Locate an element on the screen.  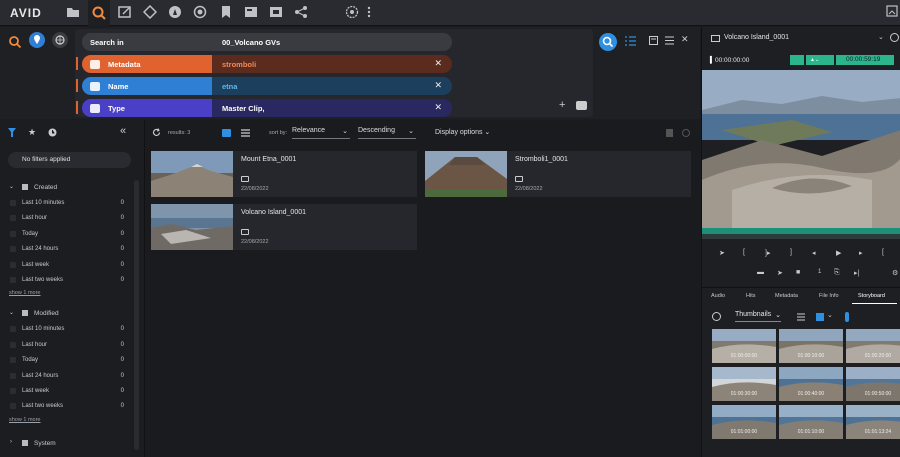
mark-in-icon: [ is located at coordinates (744, 252).